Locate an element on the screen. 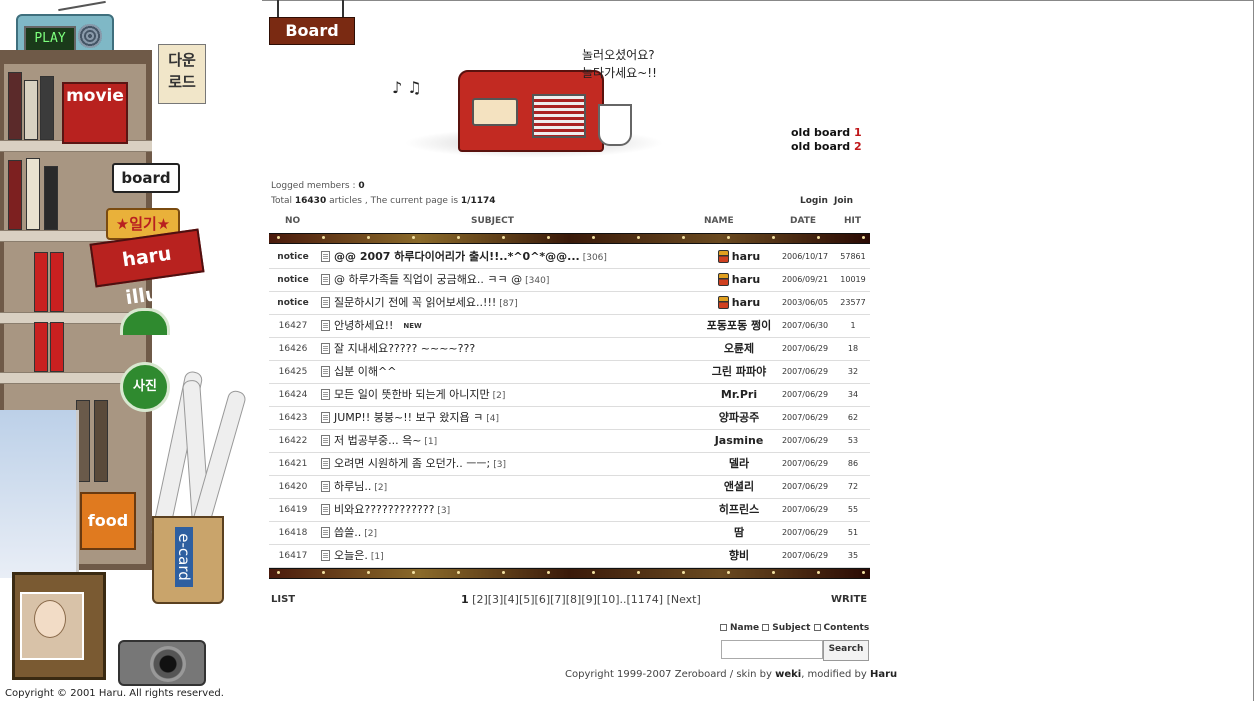  subject-link: 질문하시기 전에 꼭 읽어보세요..!!! is located at coordinates (415, 302).